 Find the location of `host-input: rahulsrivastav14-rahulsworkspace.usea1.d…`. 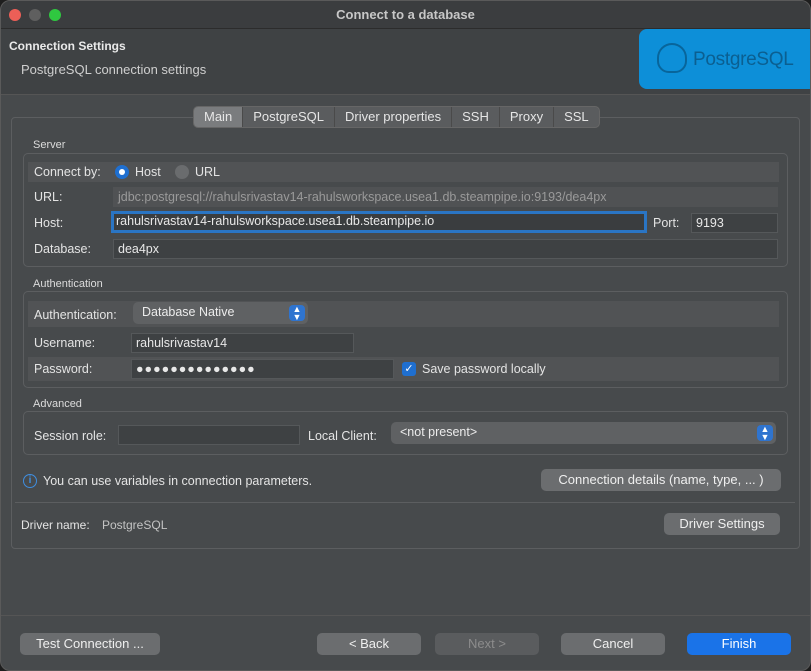

host-input: rahulsrivastav14-rahulsworkspace.usea1.d… is located at coordinates (379, 222).